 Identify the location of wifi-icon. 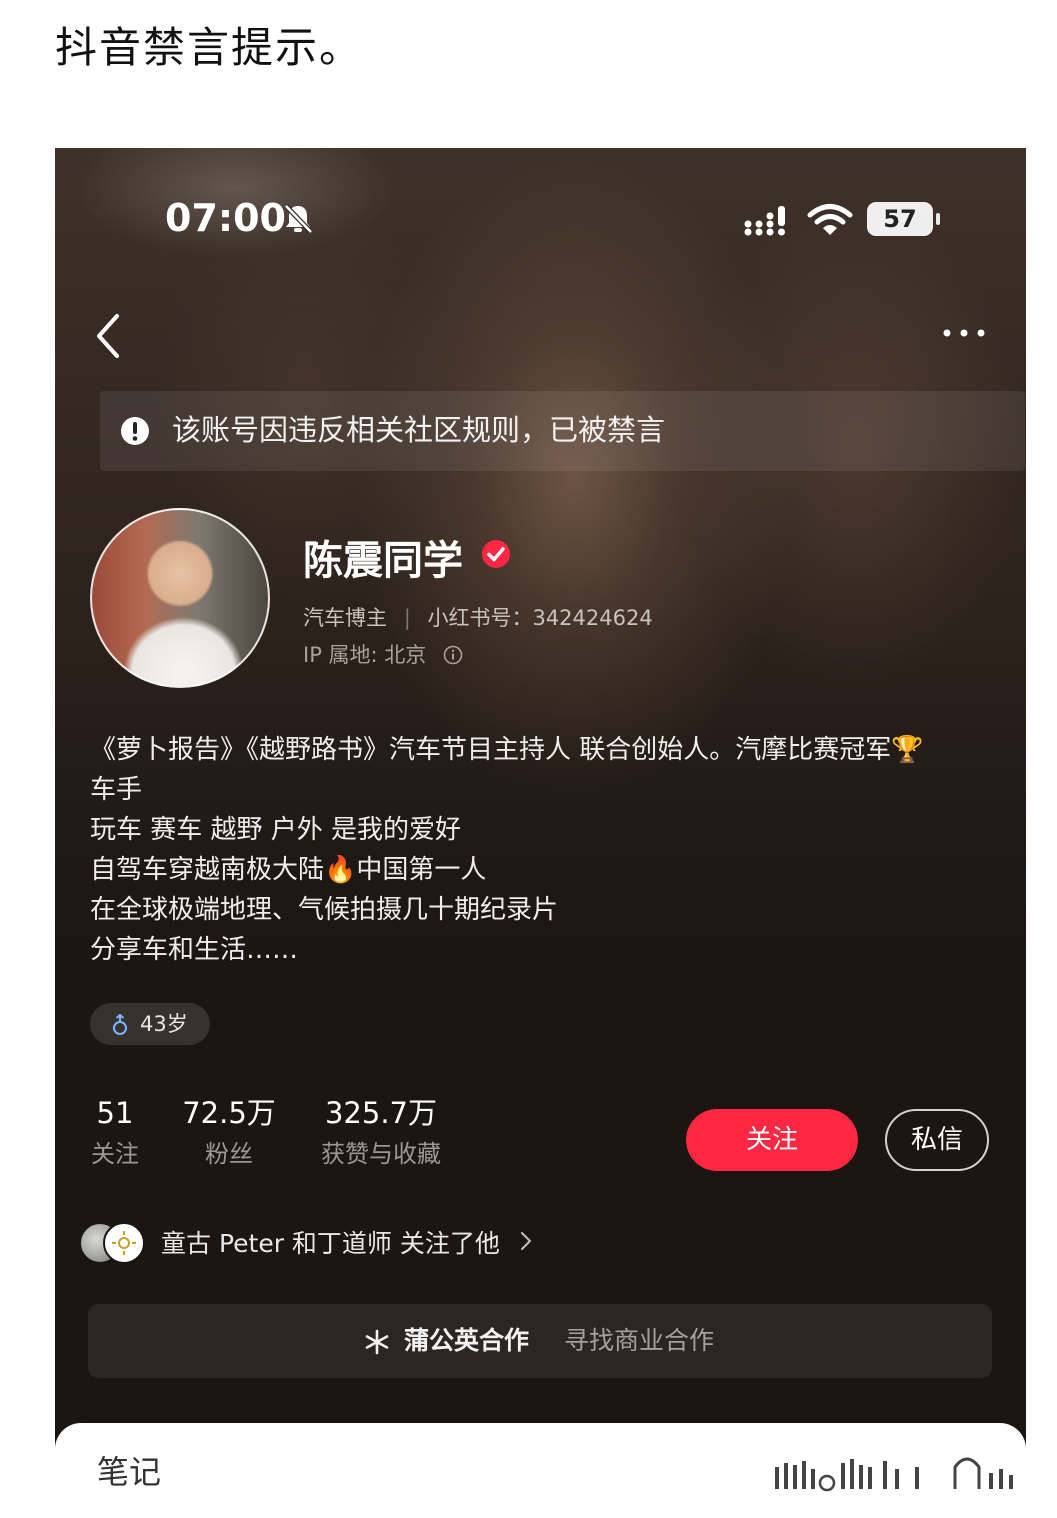
(830, 219).